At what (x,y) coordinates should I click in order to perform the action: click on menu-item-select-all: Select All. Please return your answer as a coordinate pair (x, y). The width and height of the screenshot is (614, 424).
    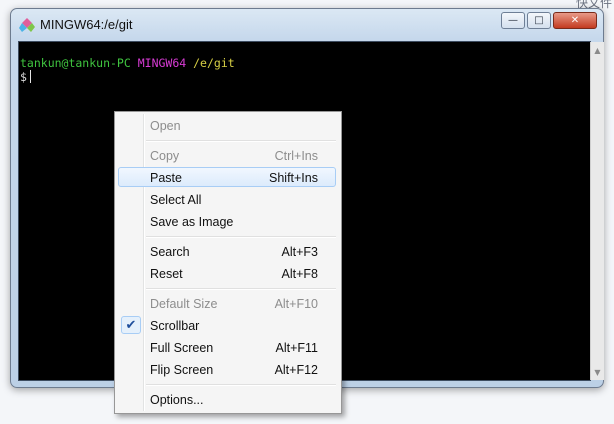
    Looking at the image, I should click on (227, 199).